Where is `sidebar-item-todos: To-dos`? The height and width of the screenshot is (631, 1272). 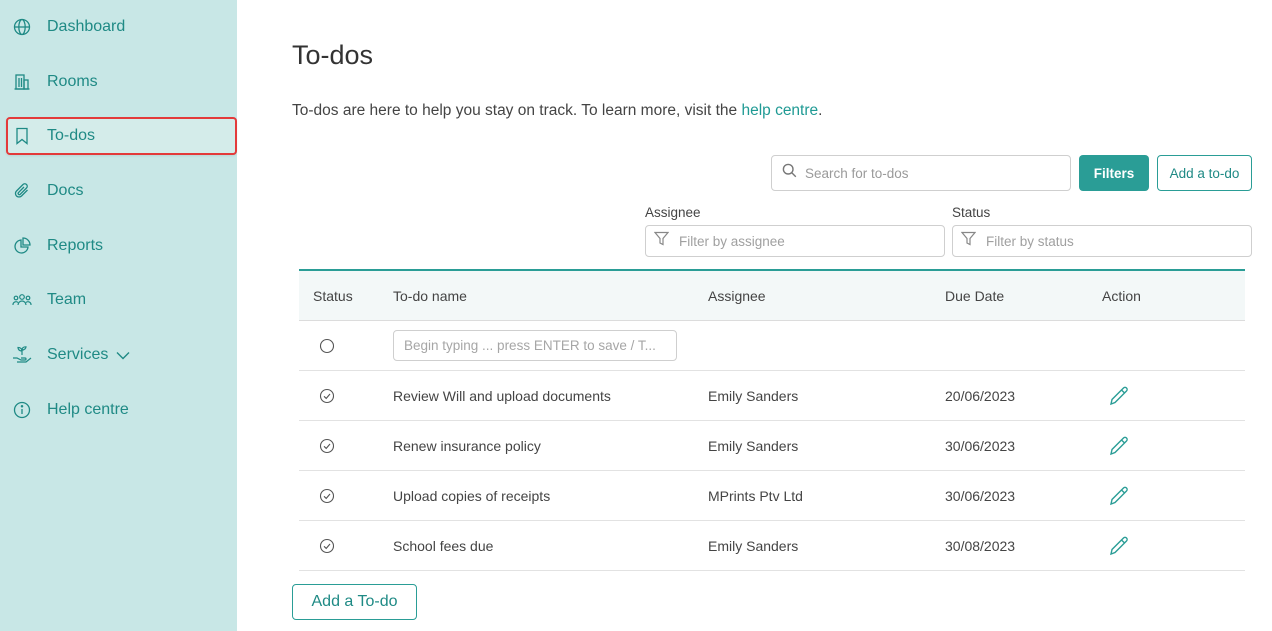
sidebar-item-todos: To-dos is located at coordinates (121, 136).